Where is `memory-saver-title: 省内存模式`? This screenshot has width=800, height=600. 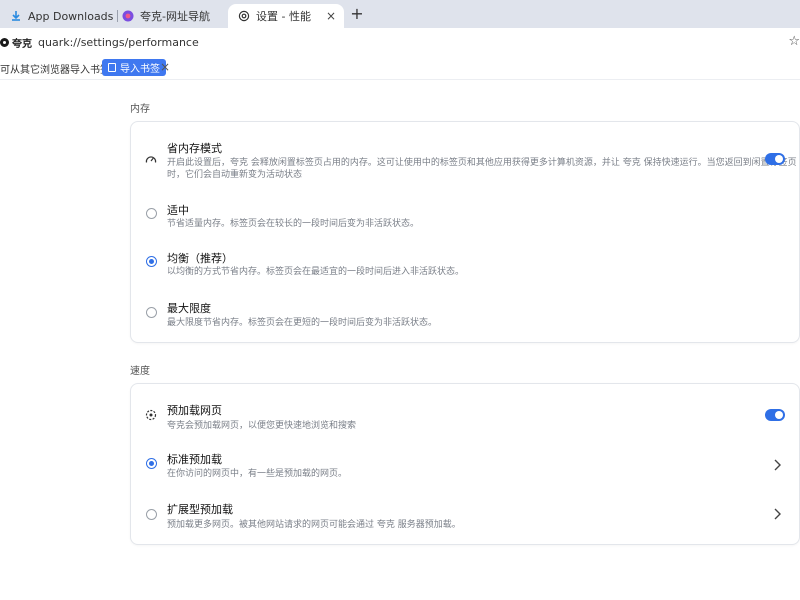
memory-saver-title: 省内存模式 is located at coordinates (194, 148).